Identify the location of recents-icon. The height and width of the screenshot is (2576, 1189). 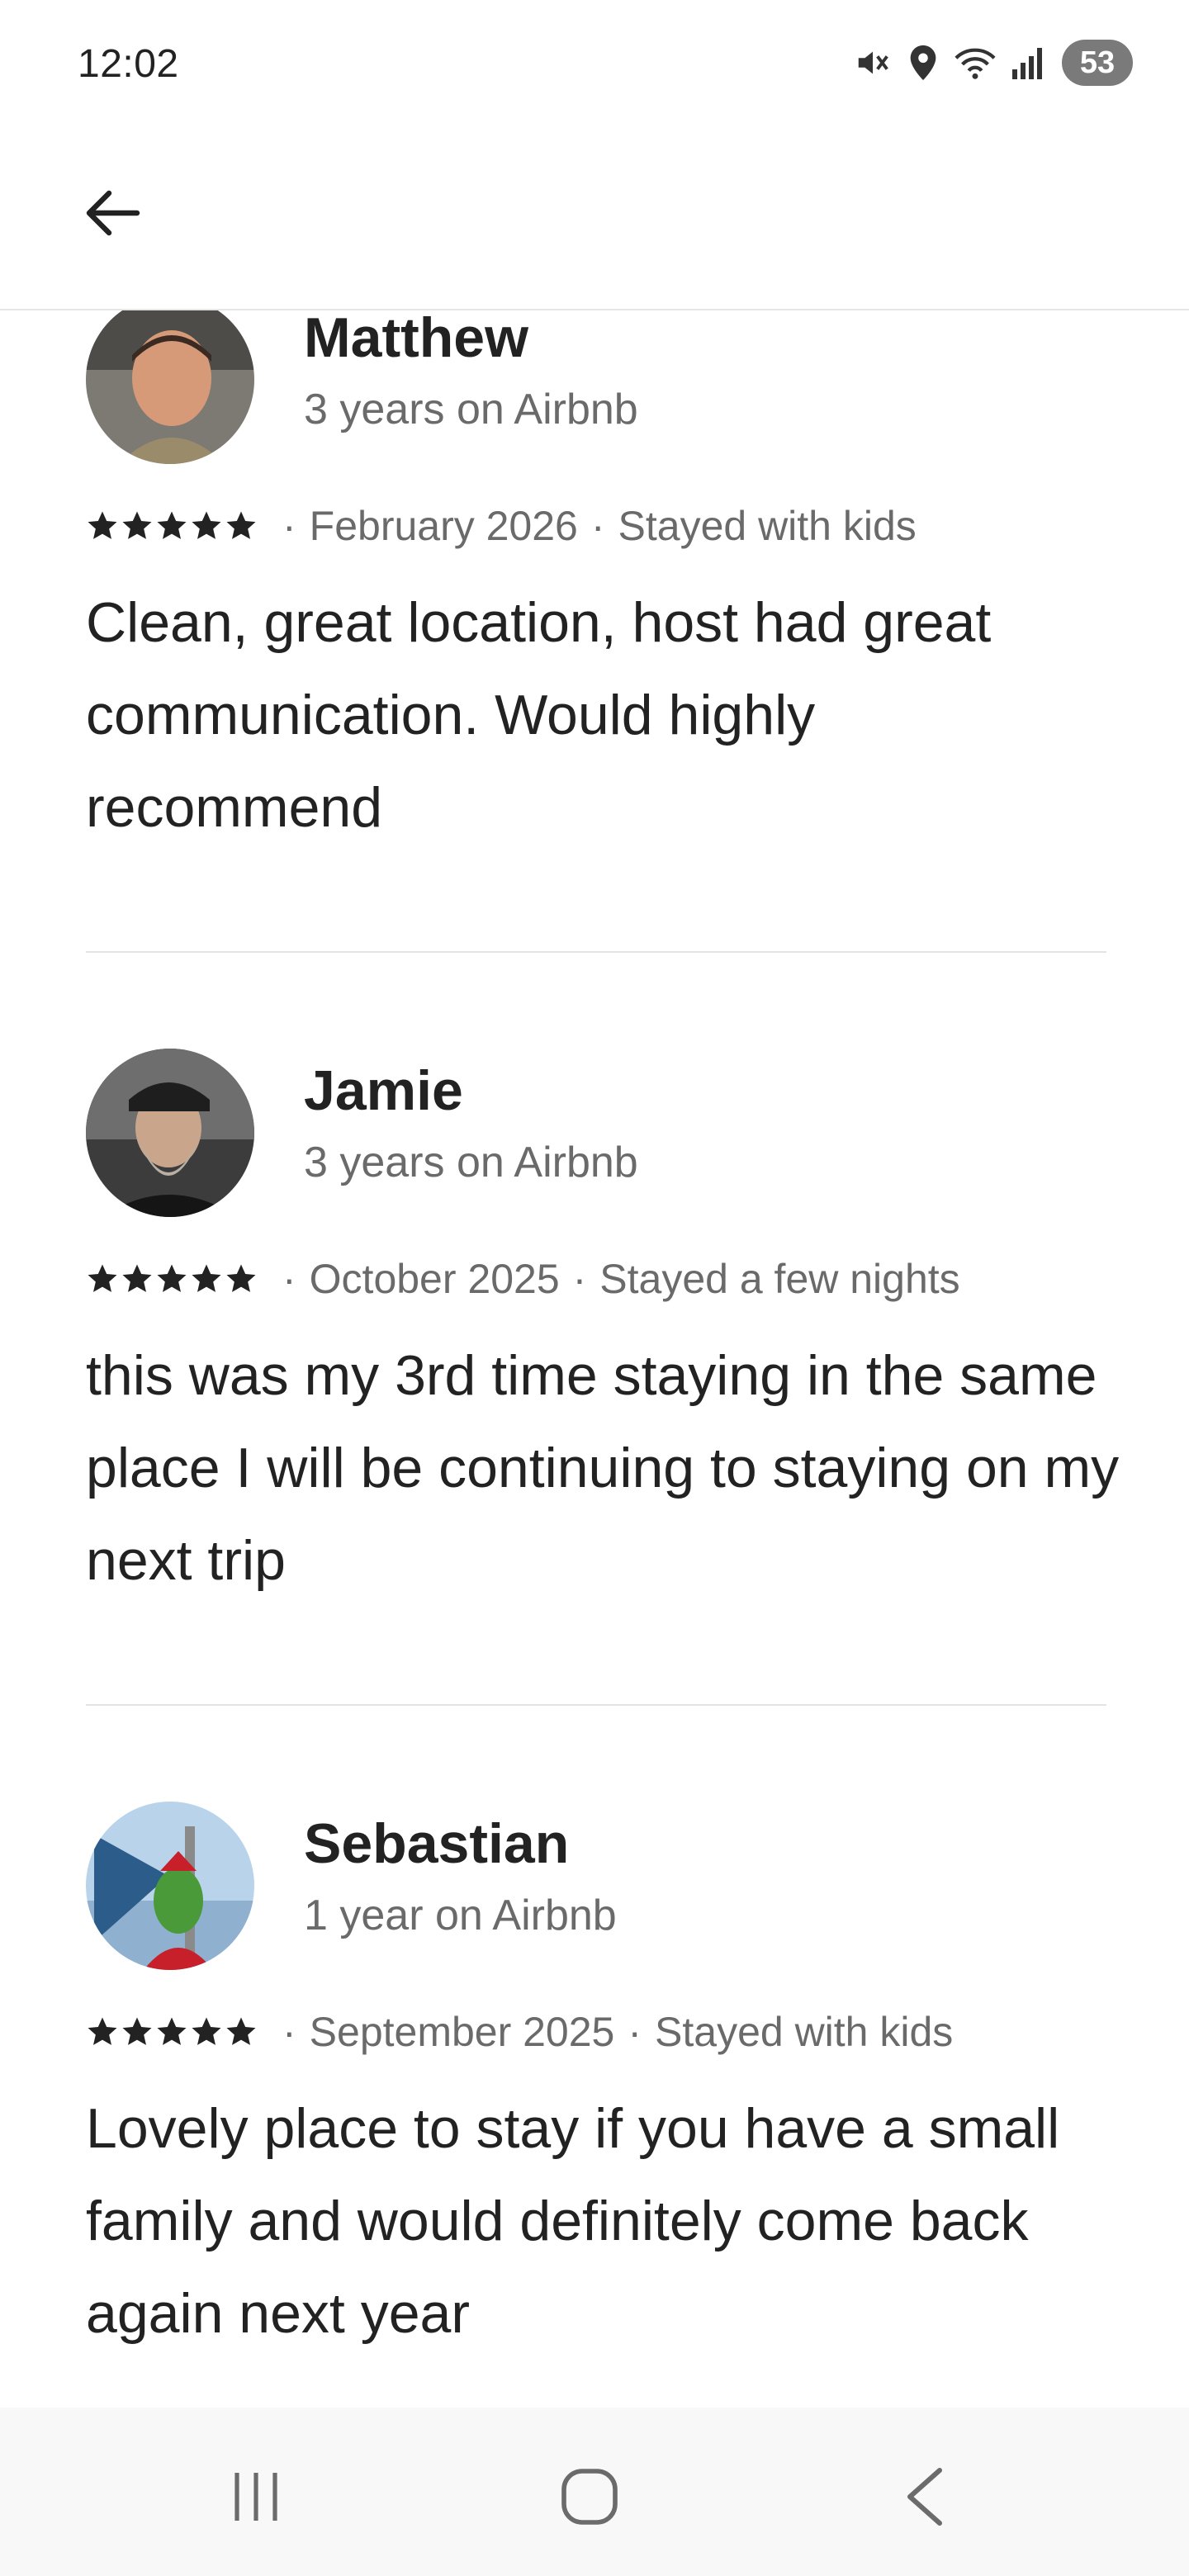
(256, 2499).